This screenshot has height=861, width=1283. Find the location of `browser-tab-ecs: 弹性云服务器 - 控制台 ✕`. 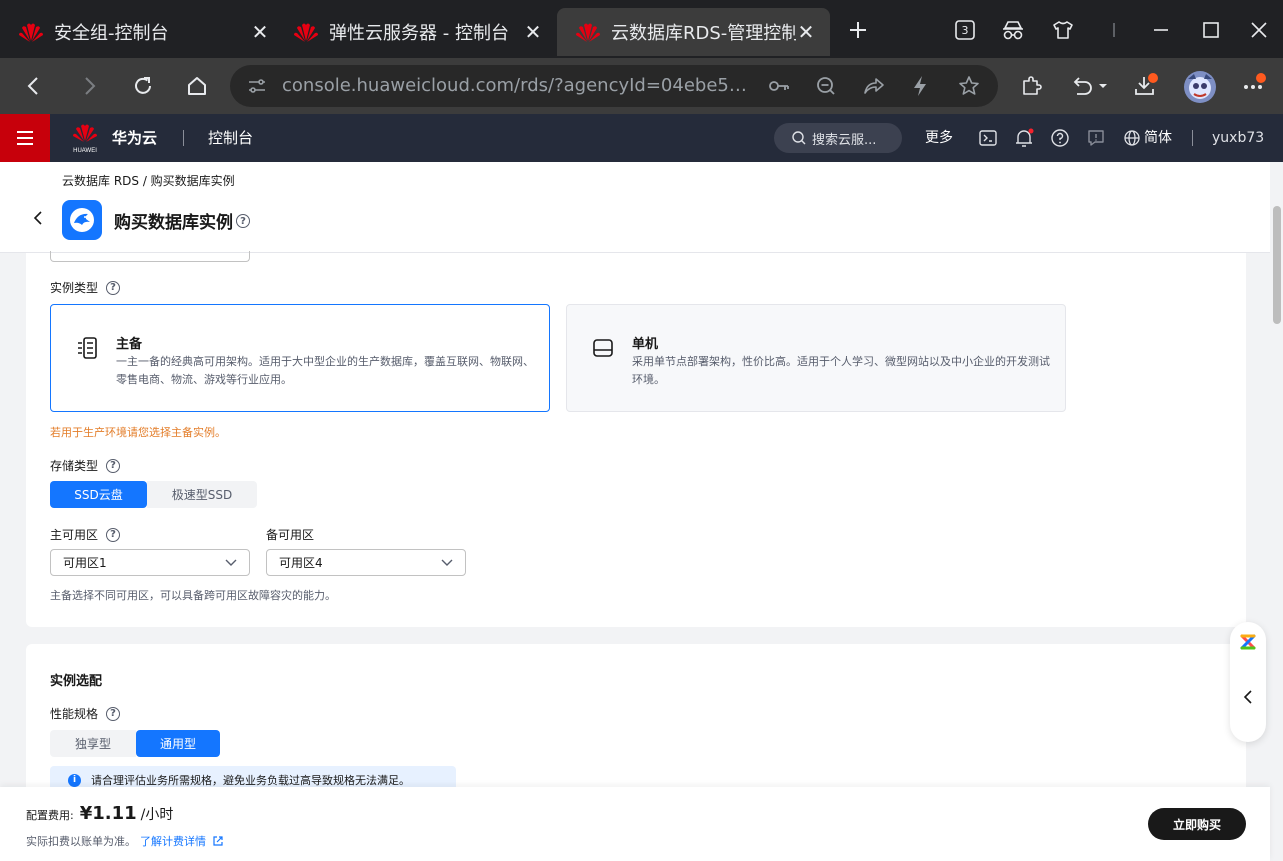

browser-tab-ecs: 弹性云服务器 - 控制台 ✕ is located at coordinates (416, 32).